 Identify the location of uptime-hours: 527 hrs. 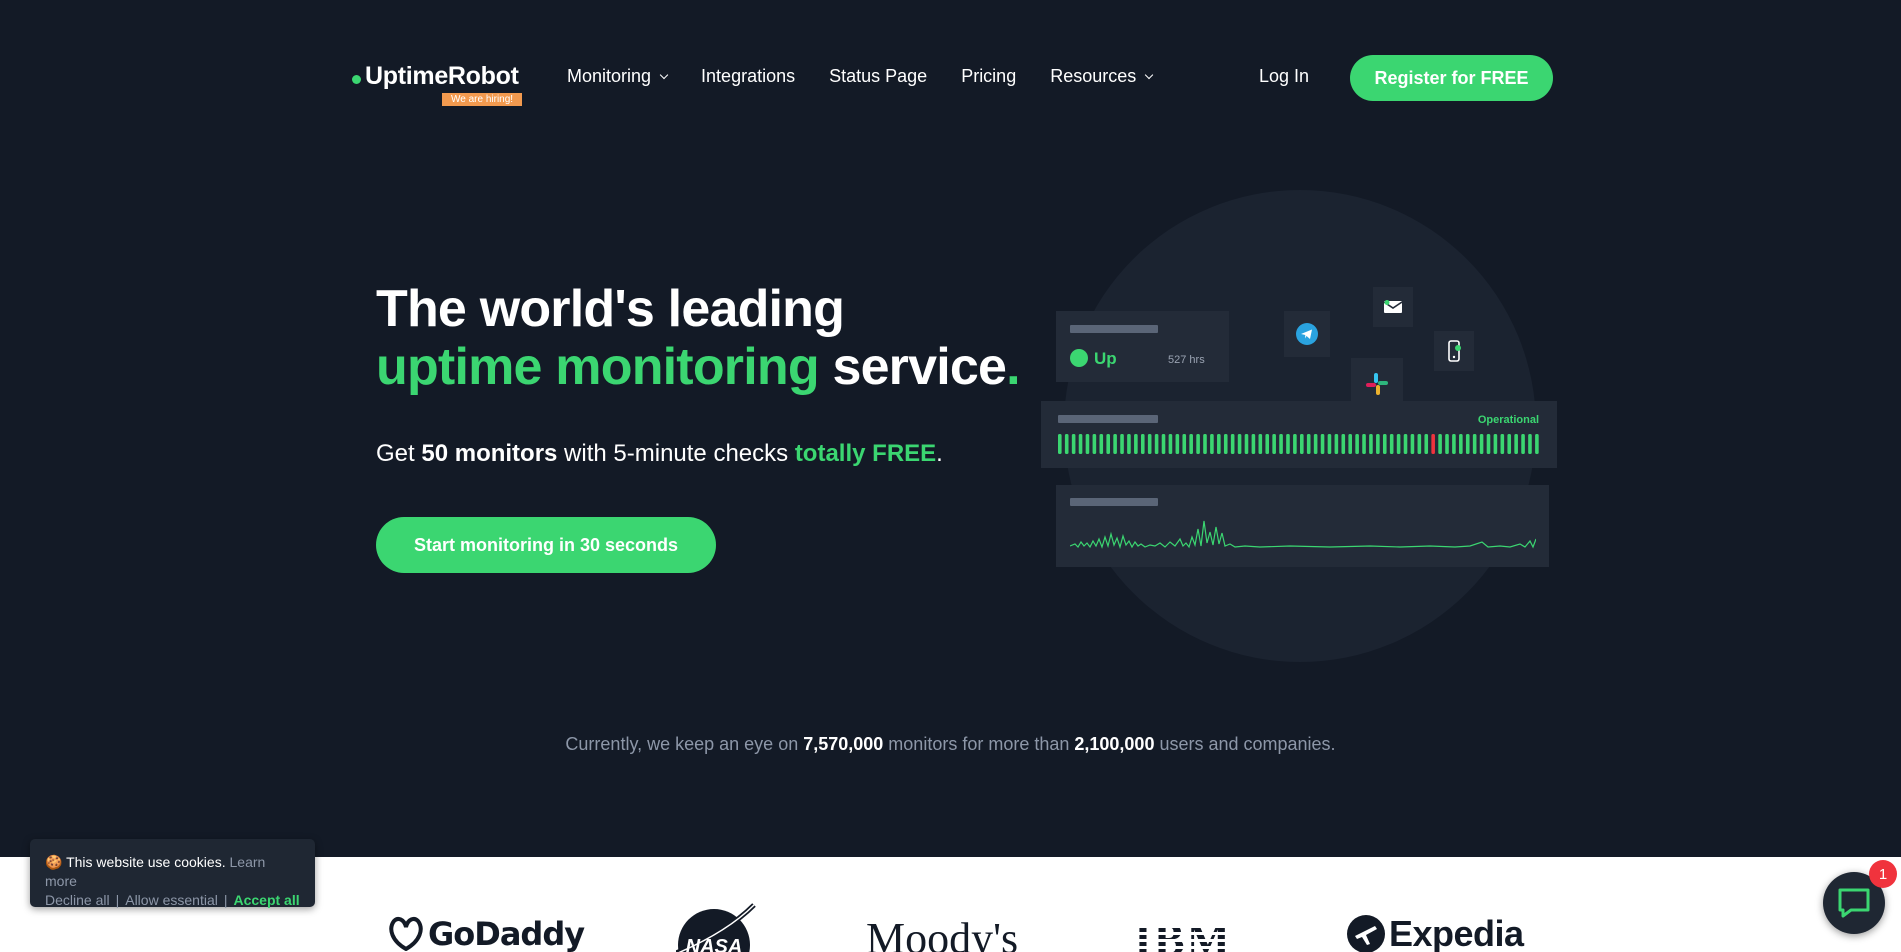
(1186, 360).